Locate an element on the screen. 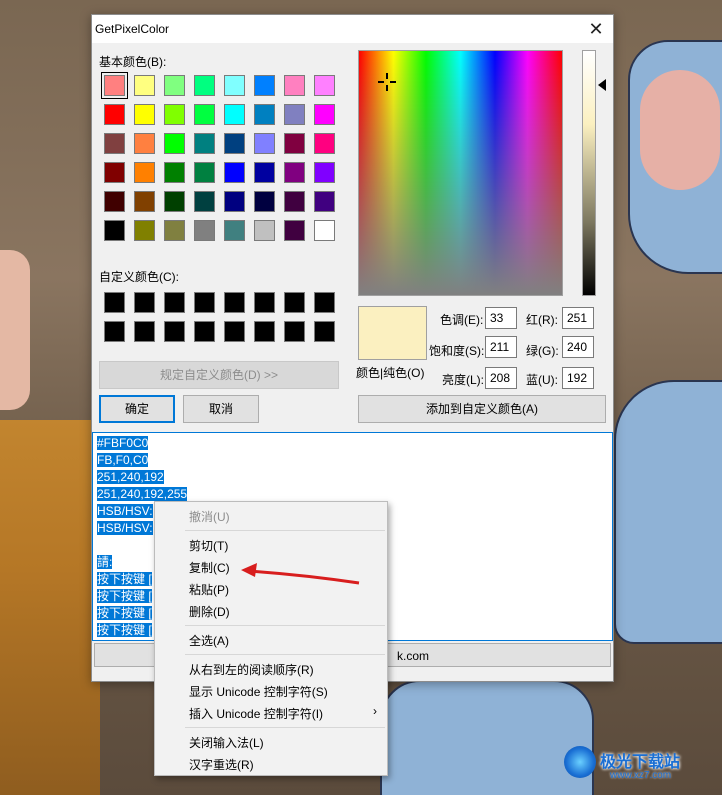 Image resolution: width=722 pixels, height=795 pixels. cancel-button: 取消 is located at coordinates (221, 409).